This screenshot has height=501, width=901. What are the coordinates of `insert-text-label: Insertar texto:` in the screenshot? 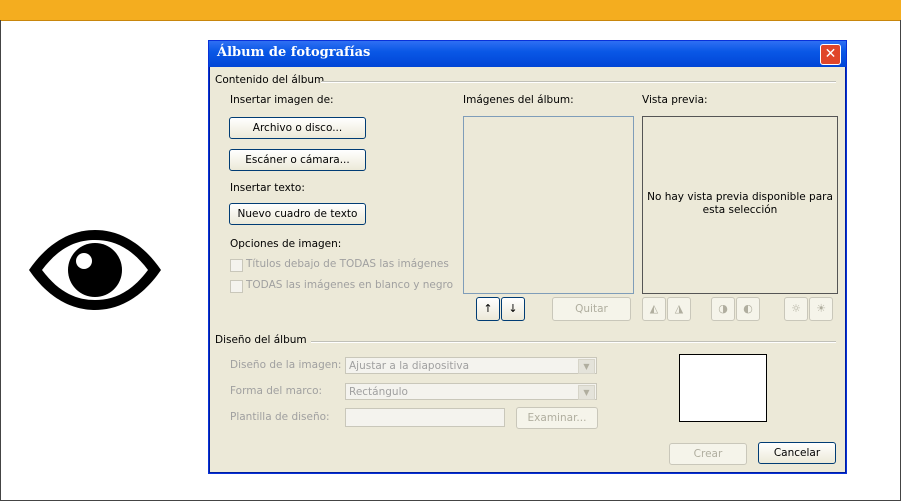 It's located at (267, 188).